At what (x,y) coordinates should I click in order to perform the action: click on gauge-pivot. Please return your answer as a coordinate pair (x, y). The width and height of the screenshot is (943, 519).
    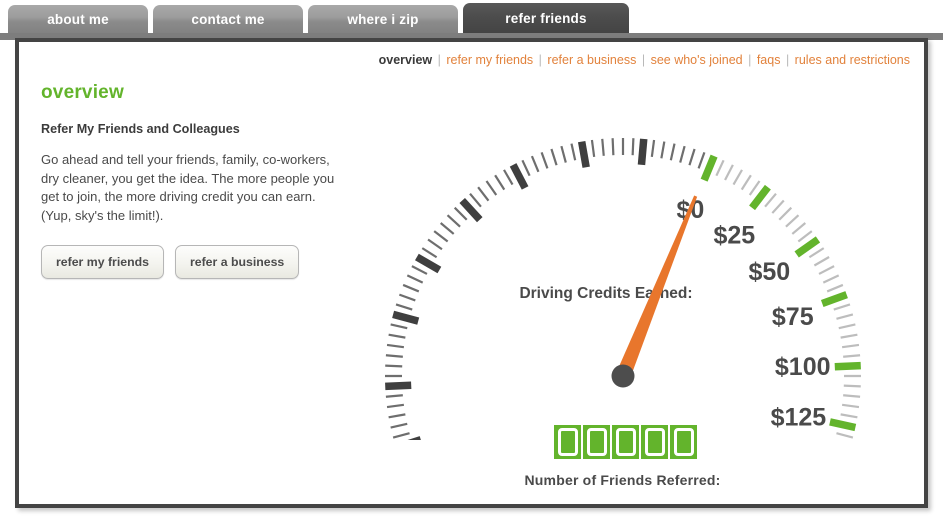
    Looking at the image, I should click on (623, 376).